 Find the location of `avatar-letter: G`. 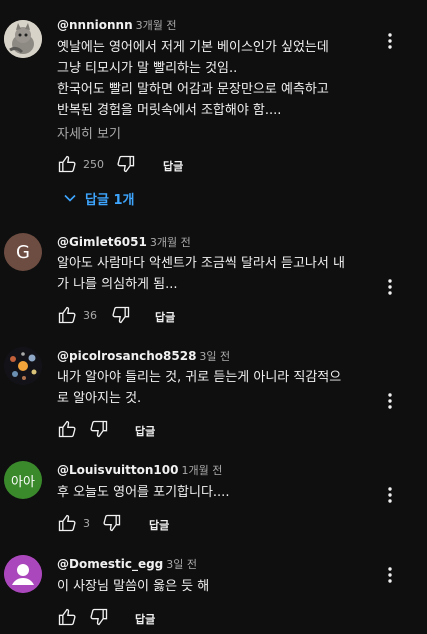

avatar-letter: G is located at coordinates (23, 252).